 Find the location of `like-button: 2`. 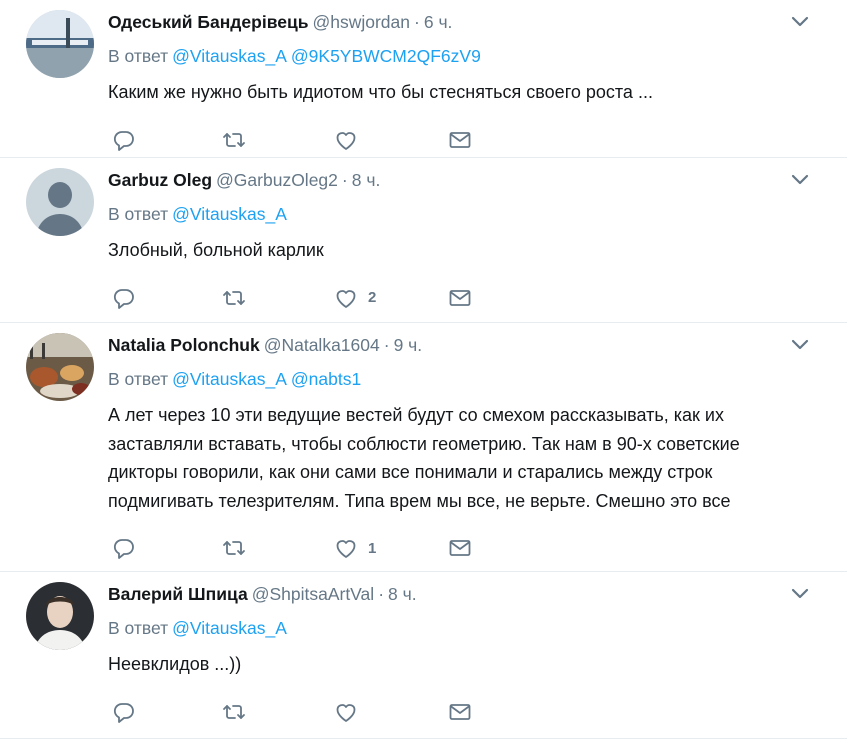

like-button: 2 is located at coordinates (355, 298).